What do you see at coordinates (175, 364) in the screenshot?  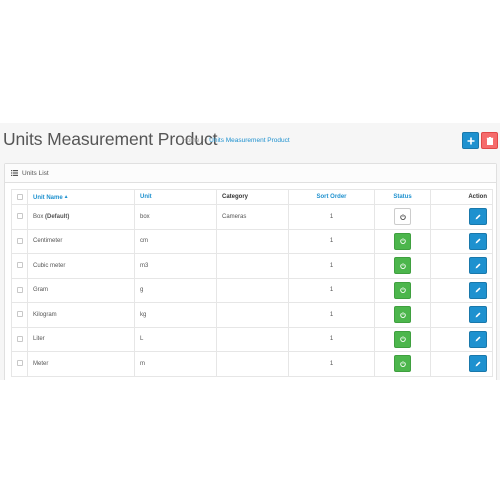 I see `unit-cell: m` at bounding box center [175, 364].